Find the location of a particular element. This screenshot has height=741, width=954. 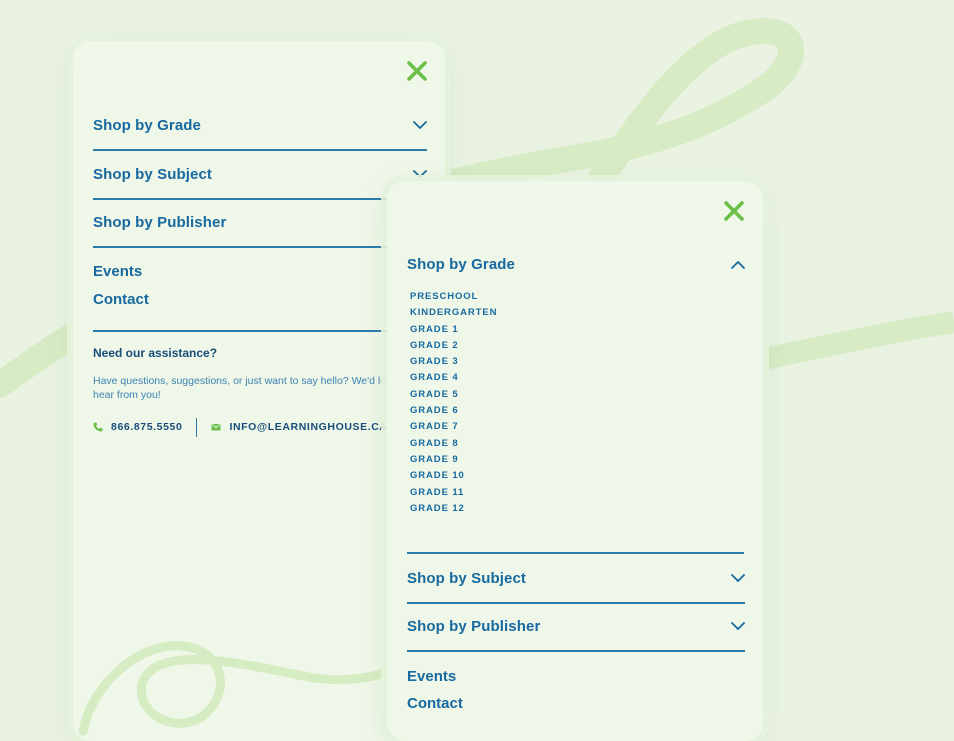

phone-icon is located at coordinates (98, 427).